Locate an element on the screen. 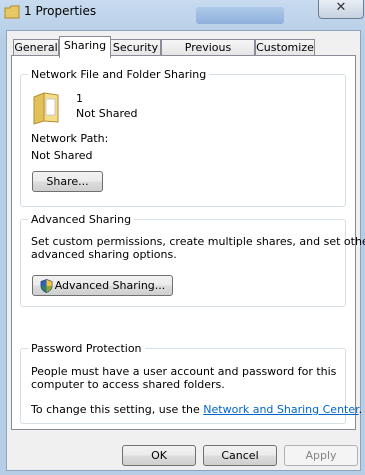 This screenshot has height=475, width=365. ok-button: OK is located at coordinates (159, 455).